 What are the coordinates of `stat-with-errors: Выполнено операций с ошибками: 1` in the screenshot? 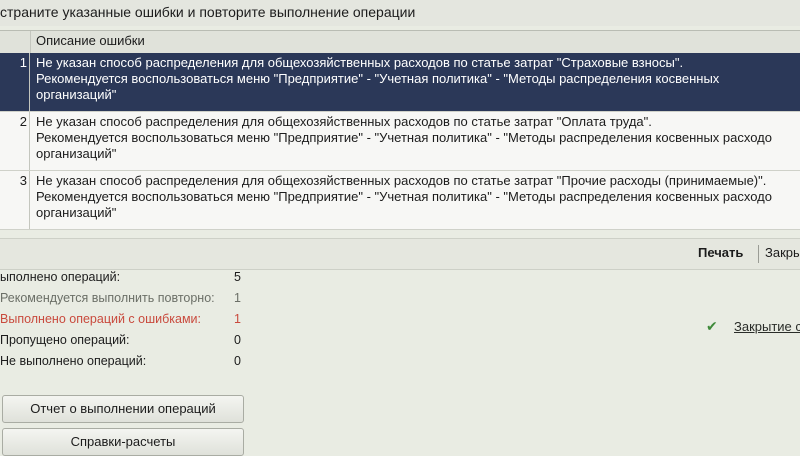 It's located at (125, 322).